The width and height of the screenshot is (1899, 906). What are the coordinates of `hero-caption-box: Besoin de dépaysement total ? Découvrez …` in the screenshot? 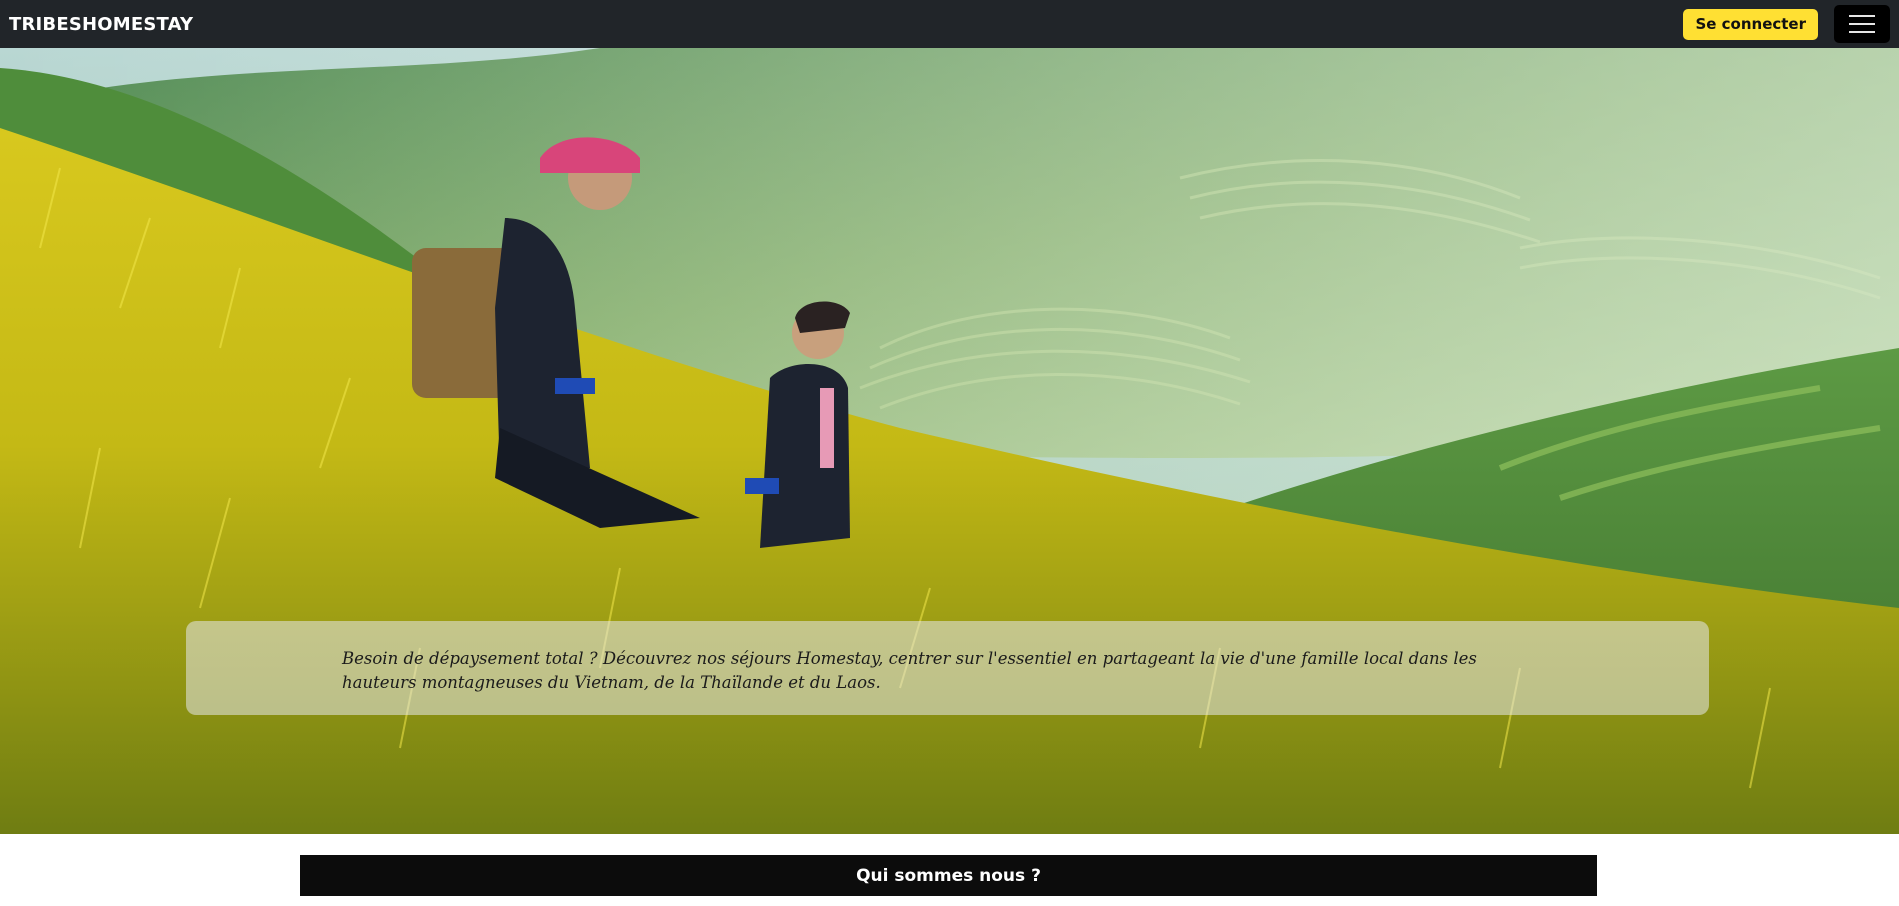 It's located at (947, 668).